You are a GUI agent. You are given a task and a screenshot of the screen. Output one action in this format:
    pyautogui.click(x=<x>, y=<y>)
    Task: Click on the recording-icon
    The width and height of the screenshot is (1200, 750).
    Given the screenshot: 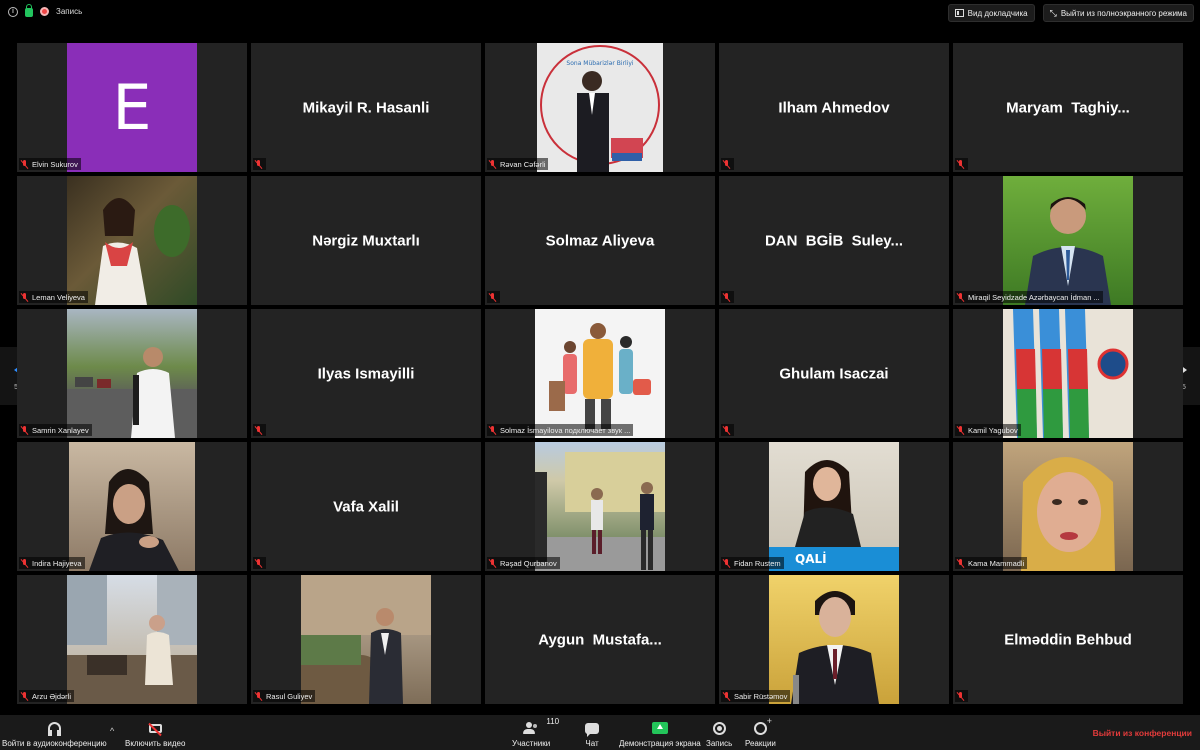 What is the action you would take?
    pyautogui.click(x=44, y=11)
    